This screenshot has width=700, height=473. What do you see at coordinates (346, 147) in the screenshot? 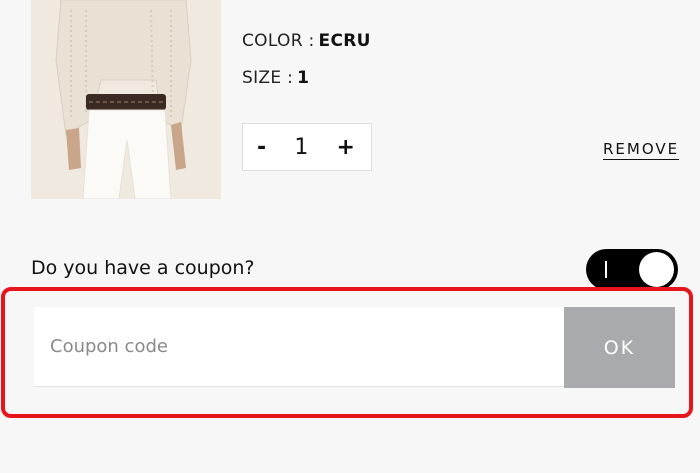
I see `increase-quantity-button: +` at bounding box center [346, 147].